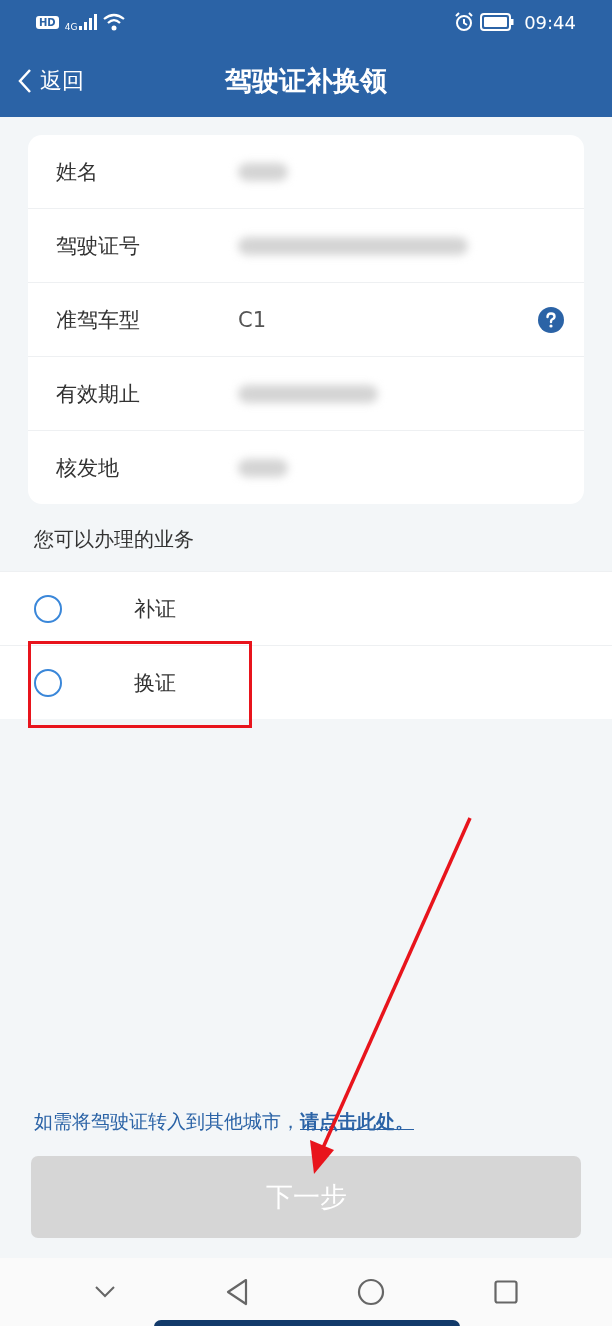 The image size is (612, 1326). I want to click on recents-square-icon, so click(505, 1292).